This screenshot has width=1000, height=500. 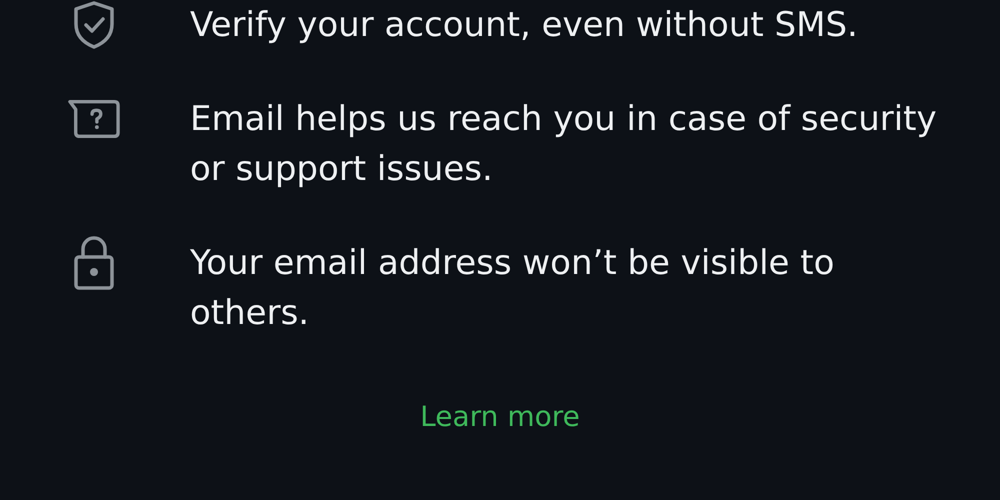 I want to click on info-text: Verify your account, even without SMS., so click(x=524, y=25).